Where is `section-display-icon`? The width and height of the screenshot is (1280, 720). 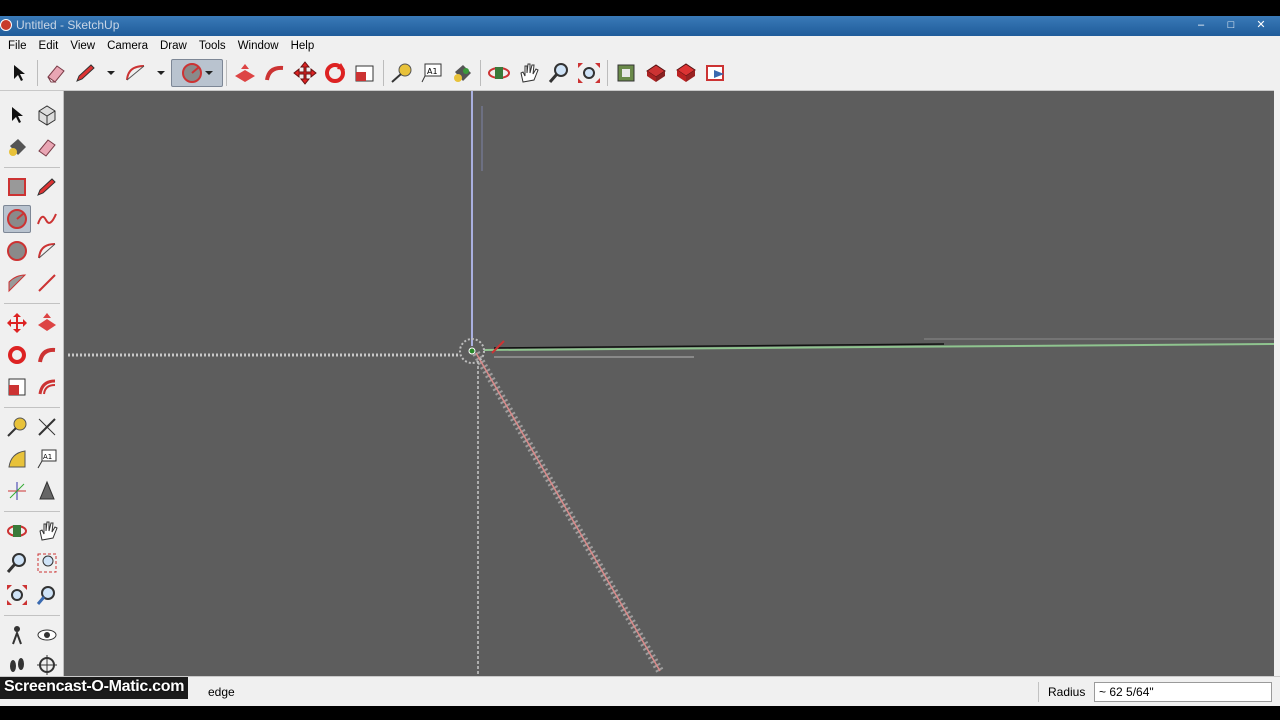
section-display-icon is located at coordinates (47, 665).